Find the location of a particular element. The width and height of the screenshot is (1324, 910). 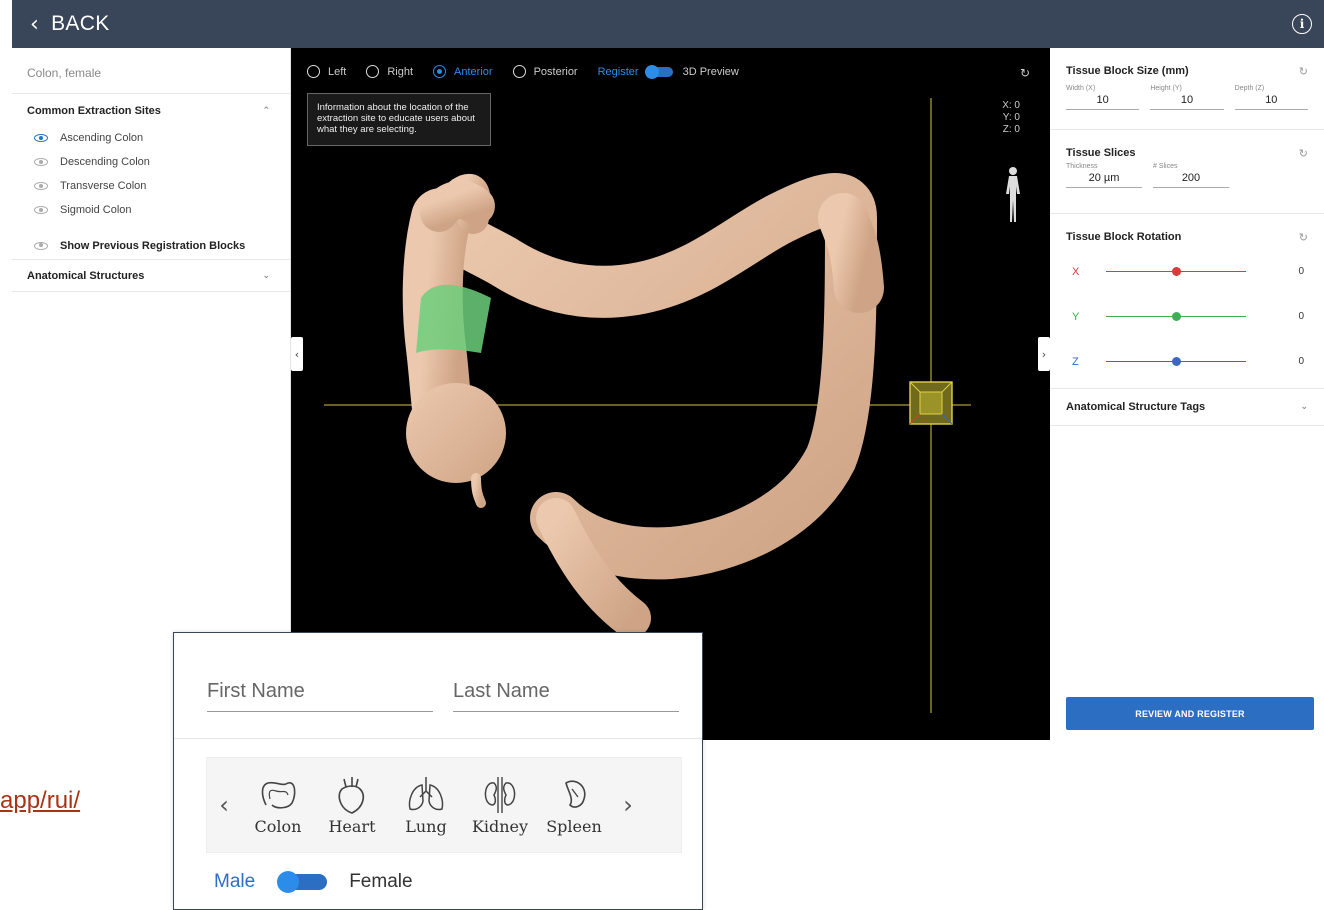

anatomical-structure-tags-section: Anatomical Structure Tags ⌄ is located at coordinates (1187, 407).